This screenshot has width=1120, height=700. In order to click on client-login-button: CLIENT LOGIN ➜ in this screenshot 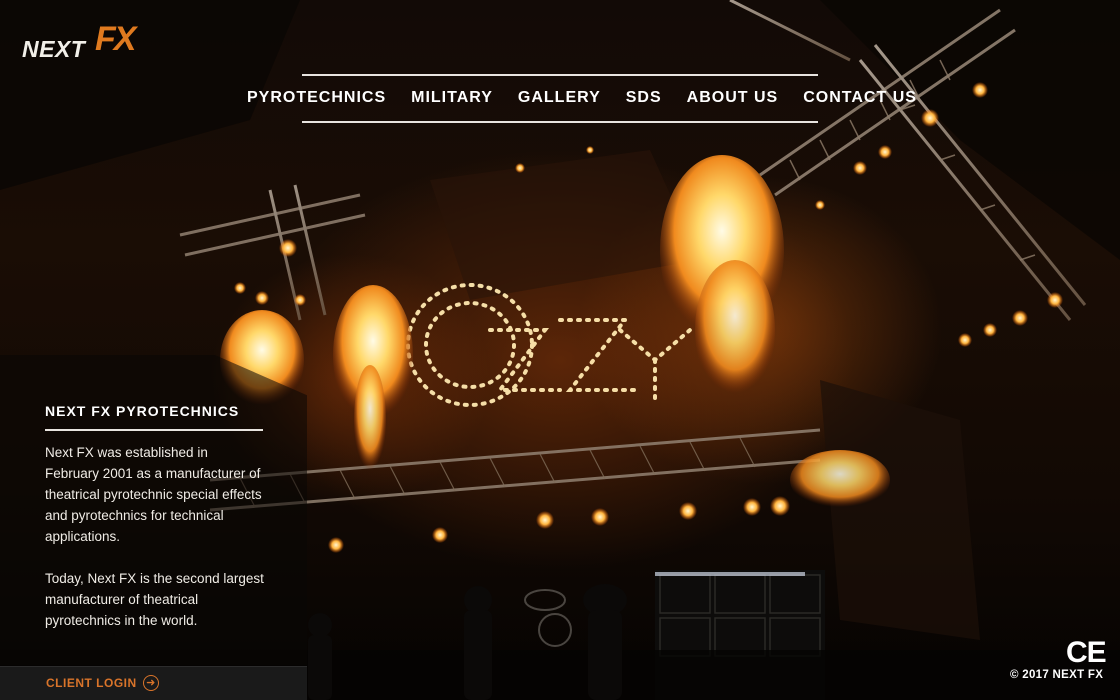, I will do `click(102, 683)`.